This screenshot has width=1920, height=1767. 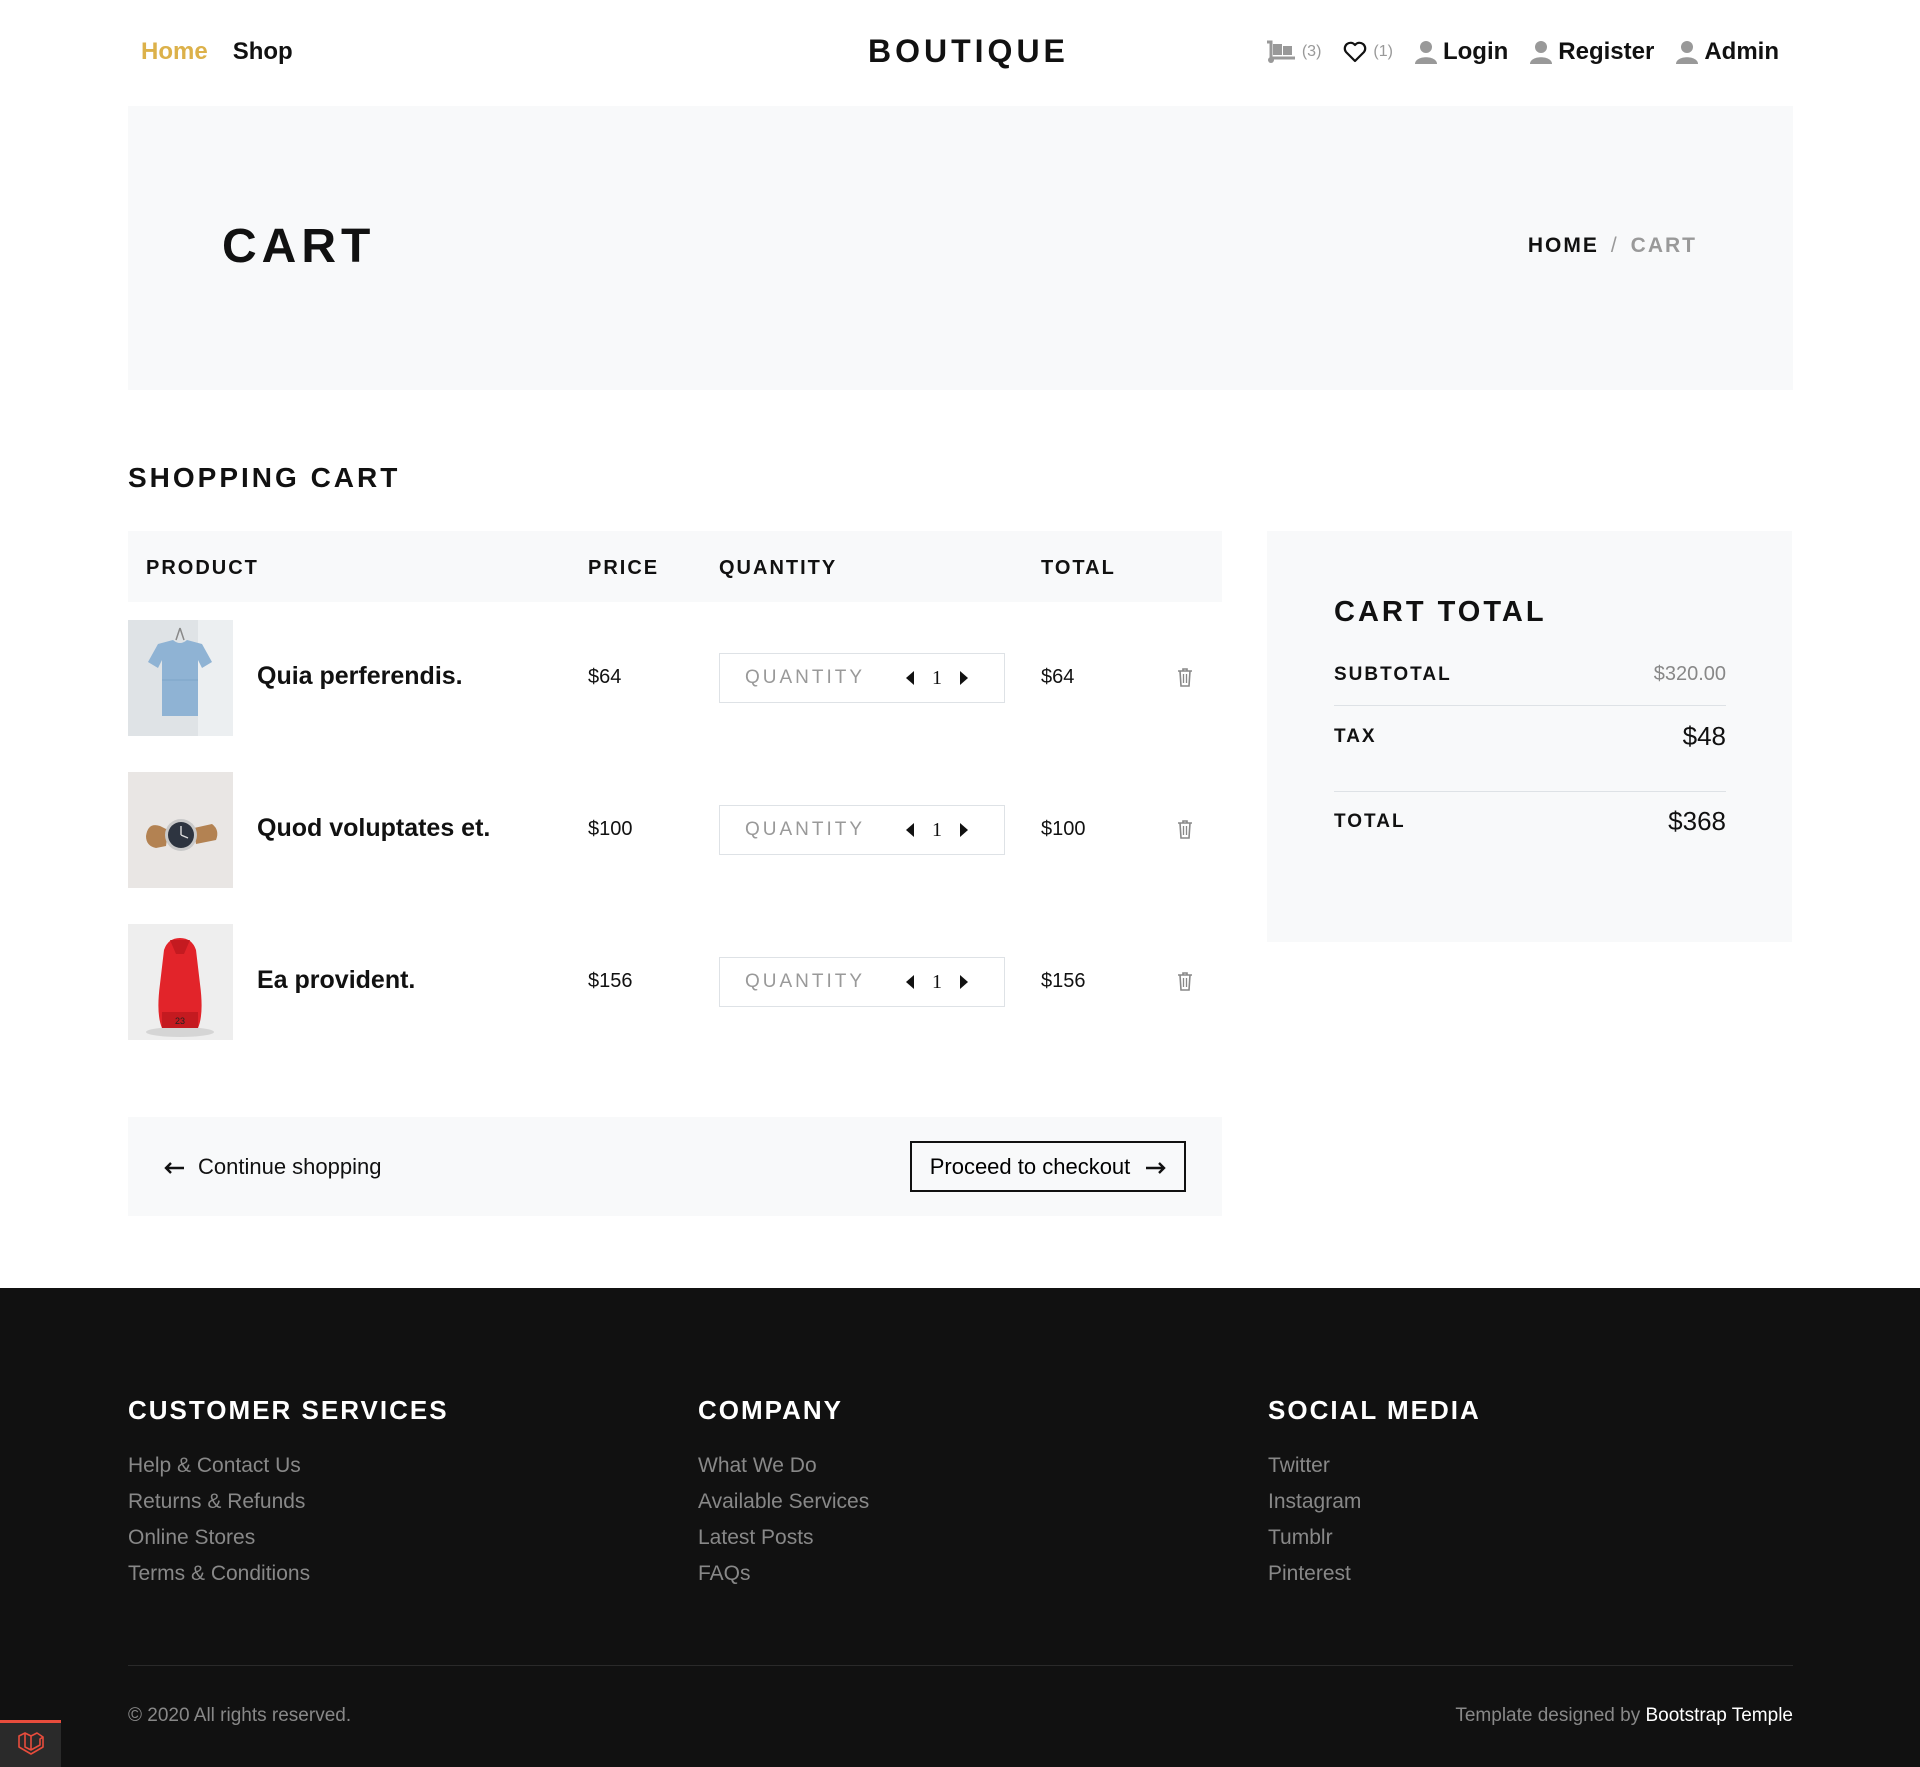 I want to click on template-credit: Template designed by Bootstrap Temple, so click(x=1624, y=1716).